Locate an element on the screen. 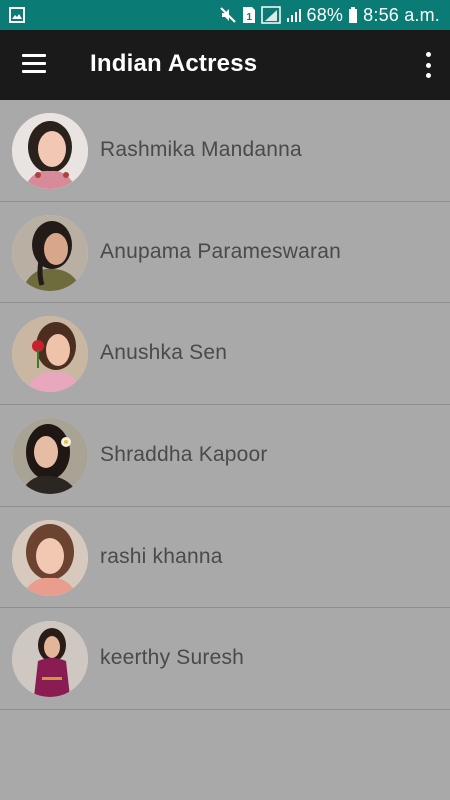 The height and width of the screenshot is (800, 450). status-bar: 1 68% 8:56 a.m. is located at coordinates (225, 15).